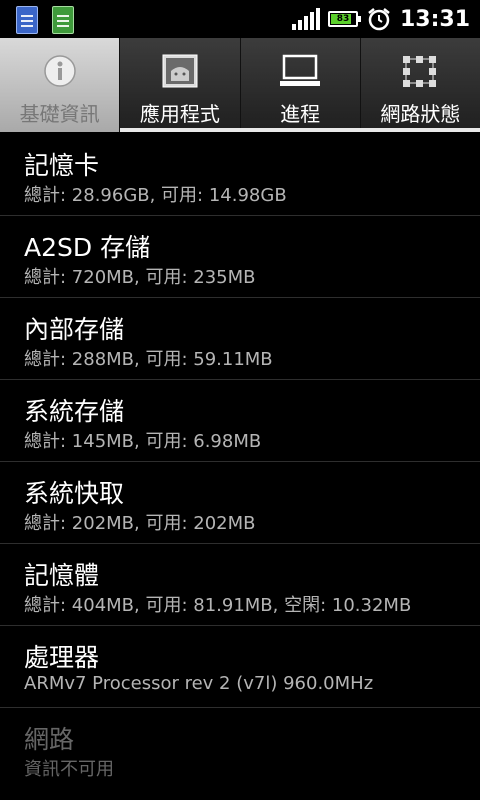 The width and height of the screenshot is (480, 800). Describe the element at coordinates (434, 19) in the screenshot. I see `clock: 13:31` at that location.